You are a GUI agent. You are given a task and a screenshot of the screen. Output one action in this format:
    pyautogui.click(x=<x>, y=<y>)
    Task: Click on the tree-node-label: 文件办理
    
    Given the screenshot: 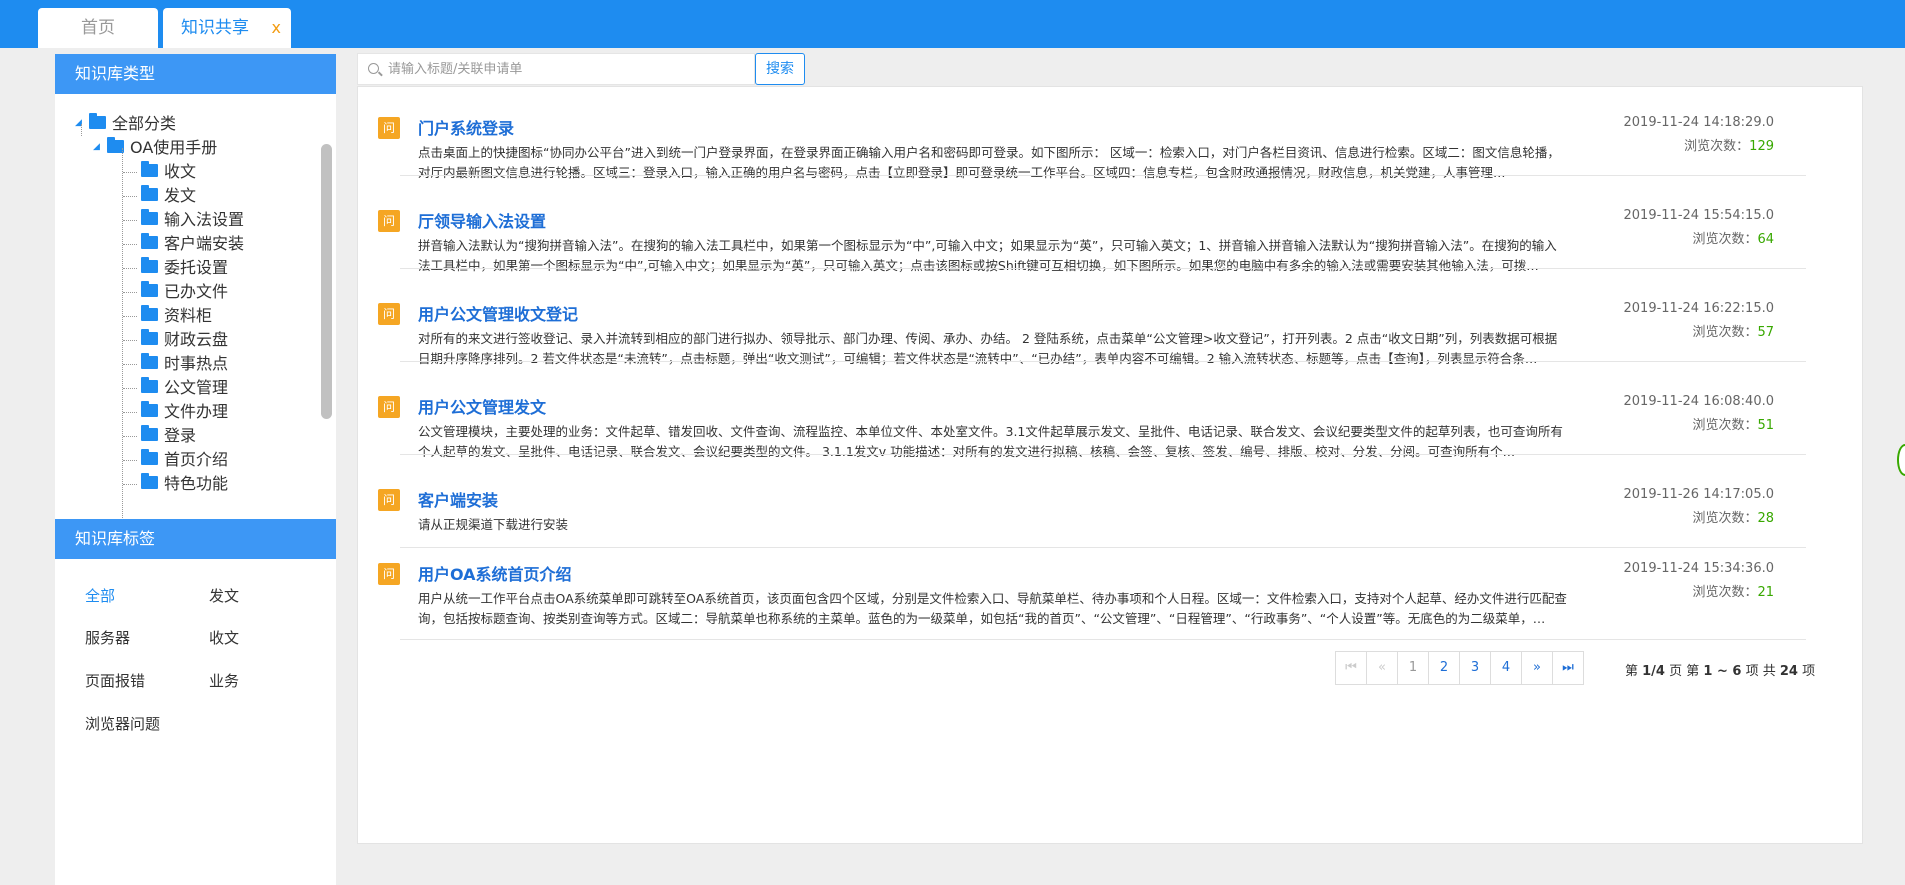 What is the action you would take?
    pyautogui.click(x=196, y=411)
    